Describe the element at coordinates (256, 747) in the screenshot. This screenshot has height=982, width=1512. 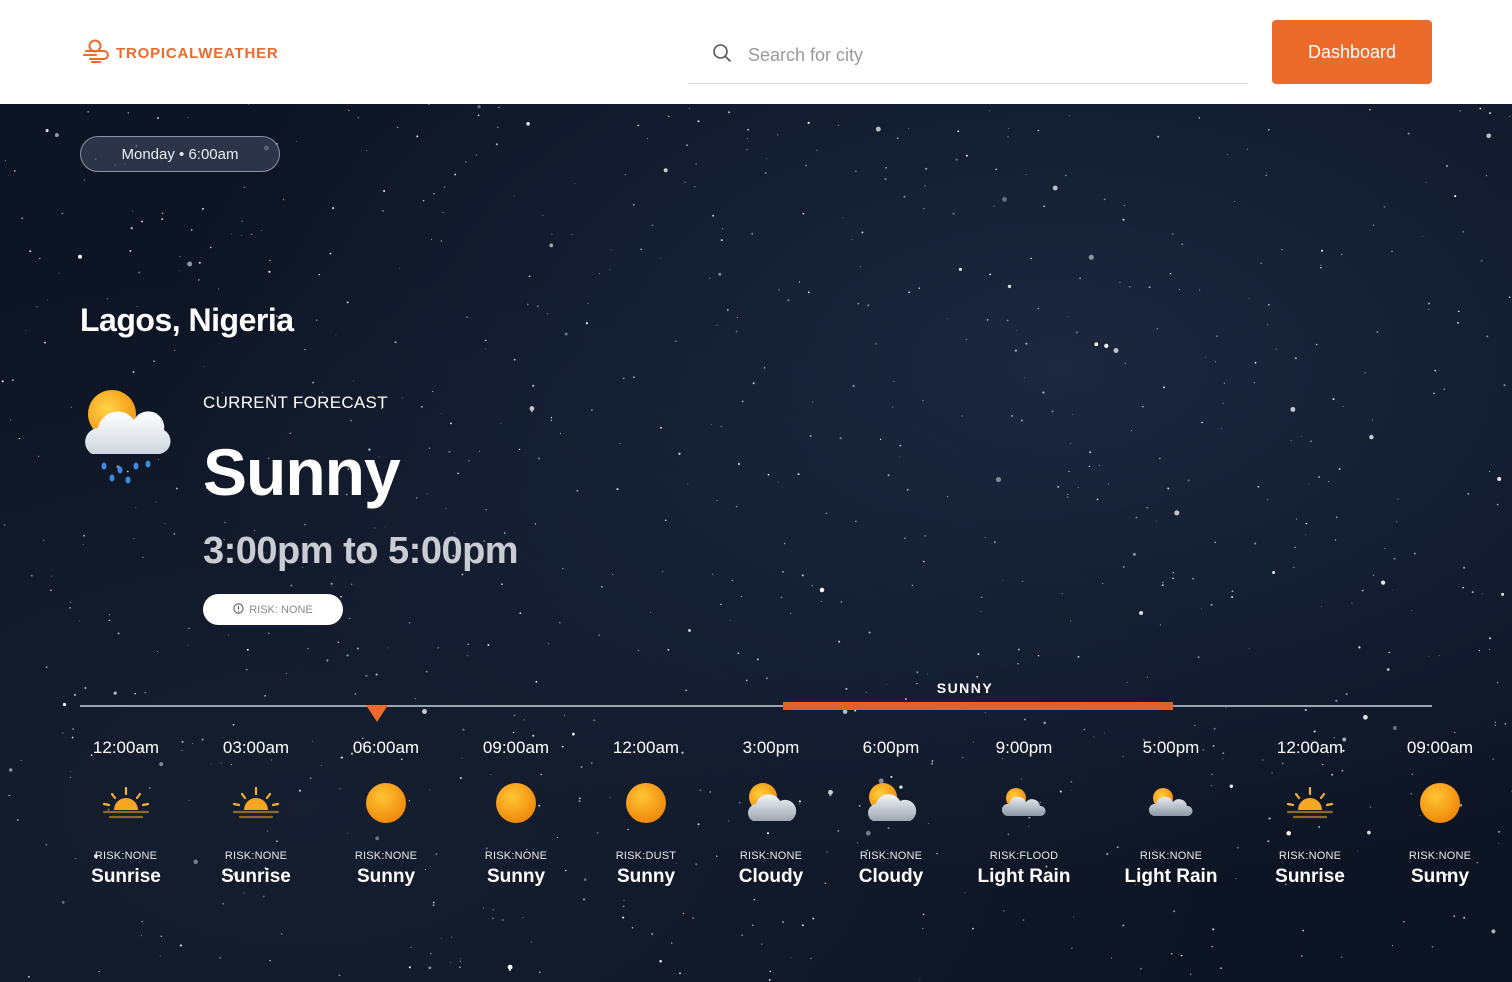
I see `slot-time: 03:00am` at that location.